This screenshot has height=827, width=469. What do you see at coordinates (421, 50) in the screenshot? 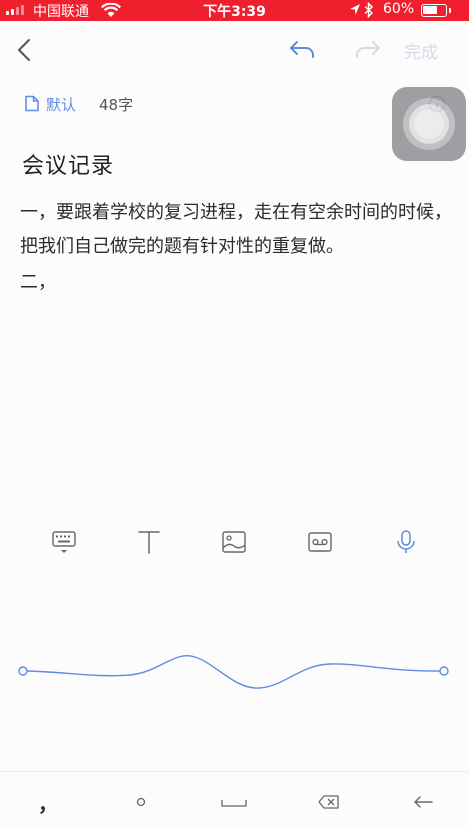
I see `done-button: 完成` at bounding box center [421, 50].